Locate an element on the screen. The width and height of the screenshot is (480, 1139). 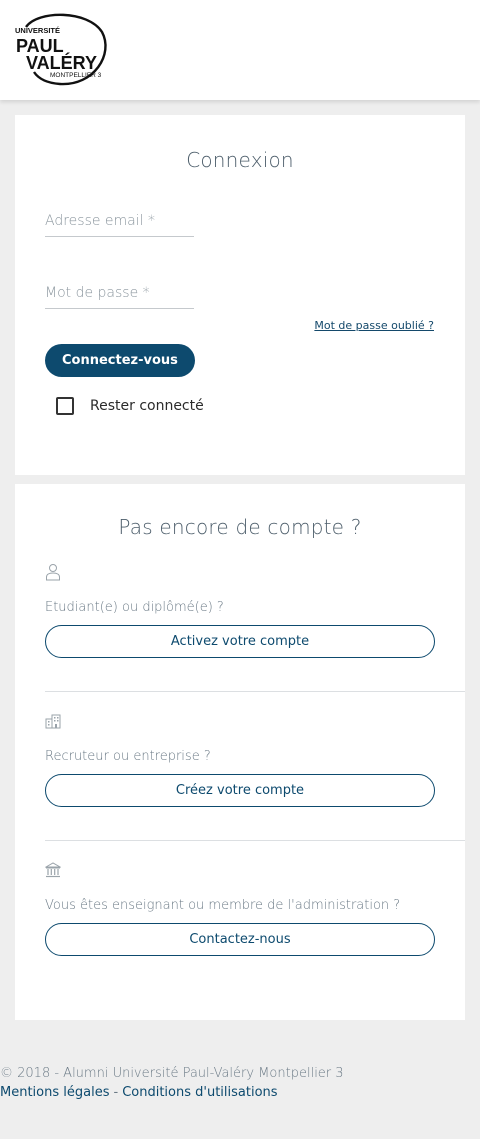
university-logo: UNIVERSITÉ PAUL VALÉRY MONTPELLIER 3 is located at coordinates (64, 50).